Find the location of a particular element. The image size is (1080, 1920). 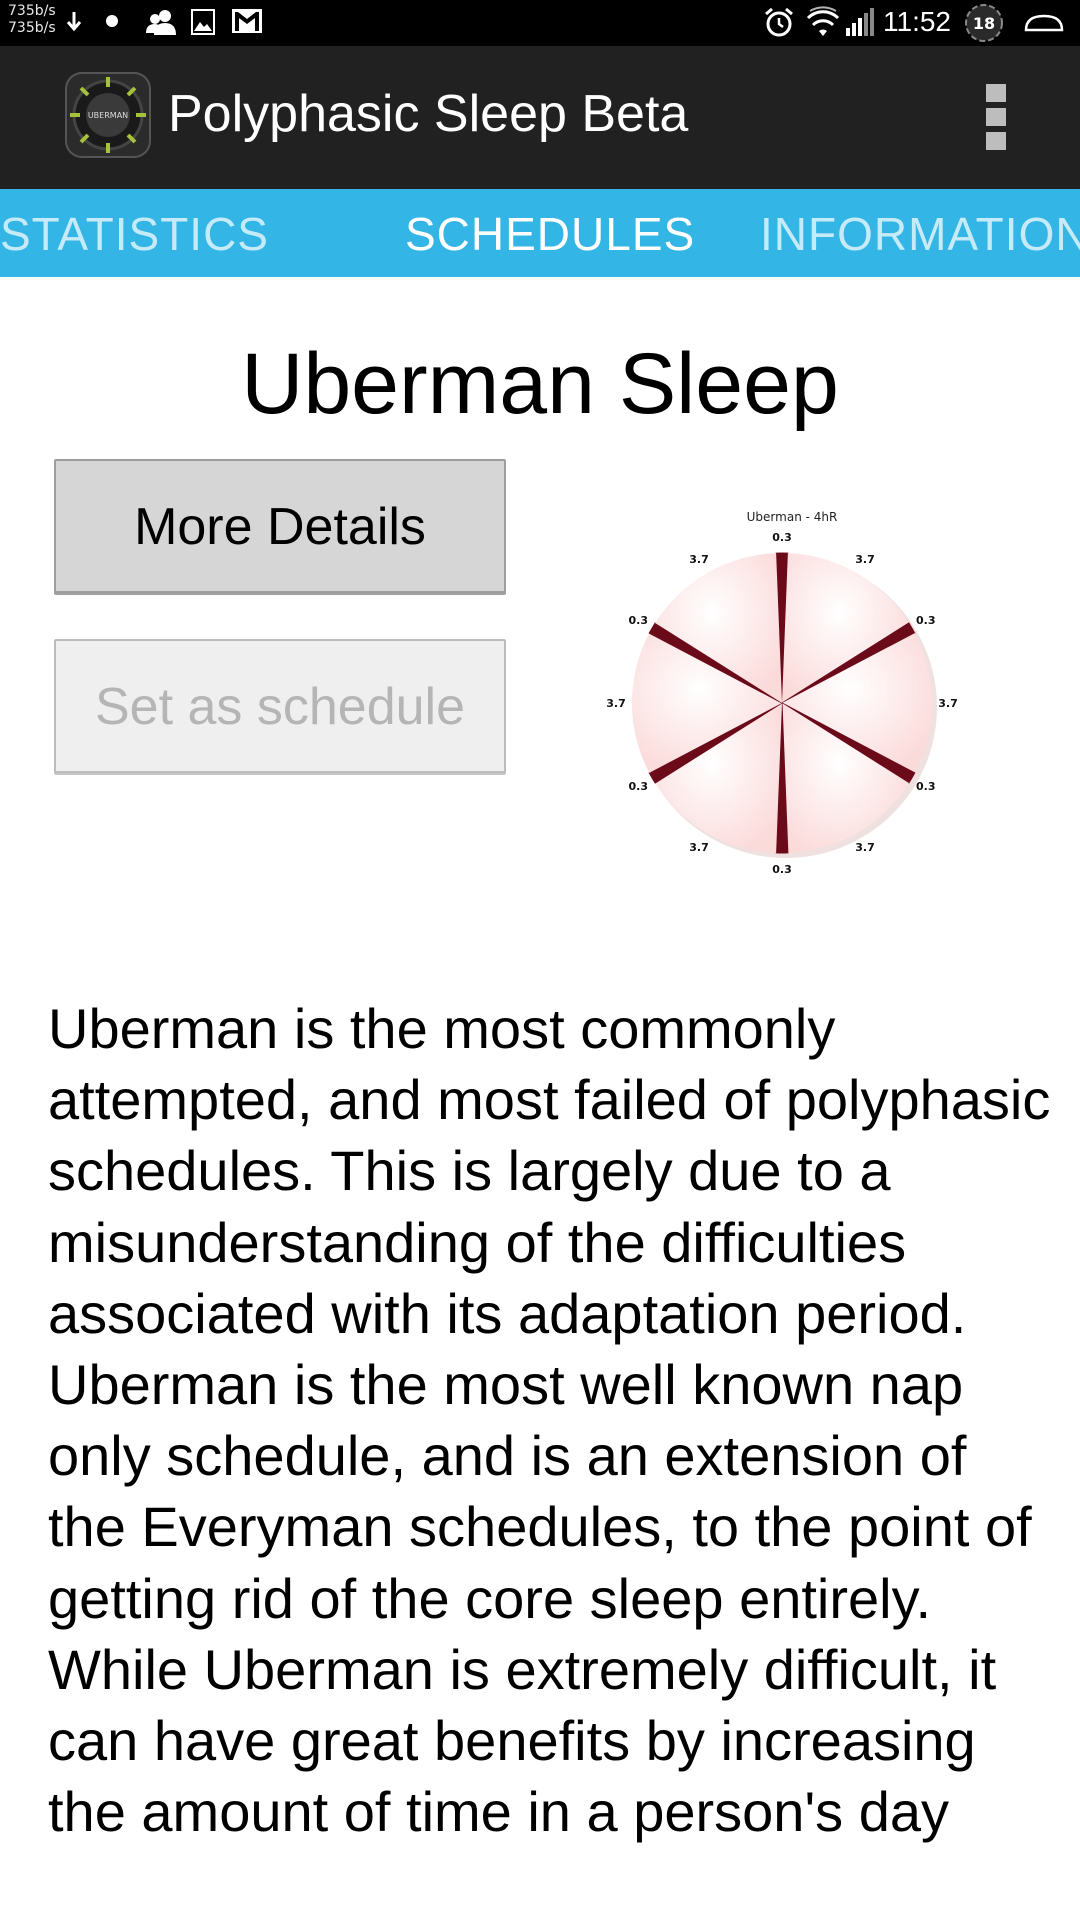

dot-icon is located at coordinates (112, 21).